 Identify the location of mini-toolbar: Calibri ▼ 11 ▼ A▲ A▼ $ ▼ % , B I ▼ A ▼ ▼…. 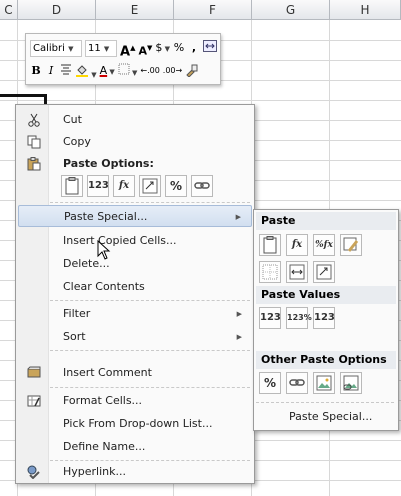
(123, 59).